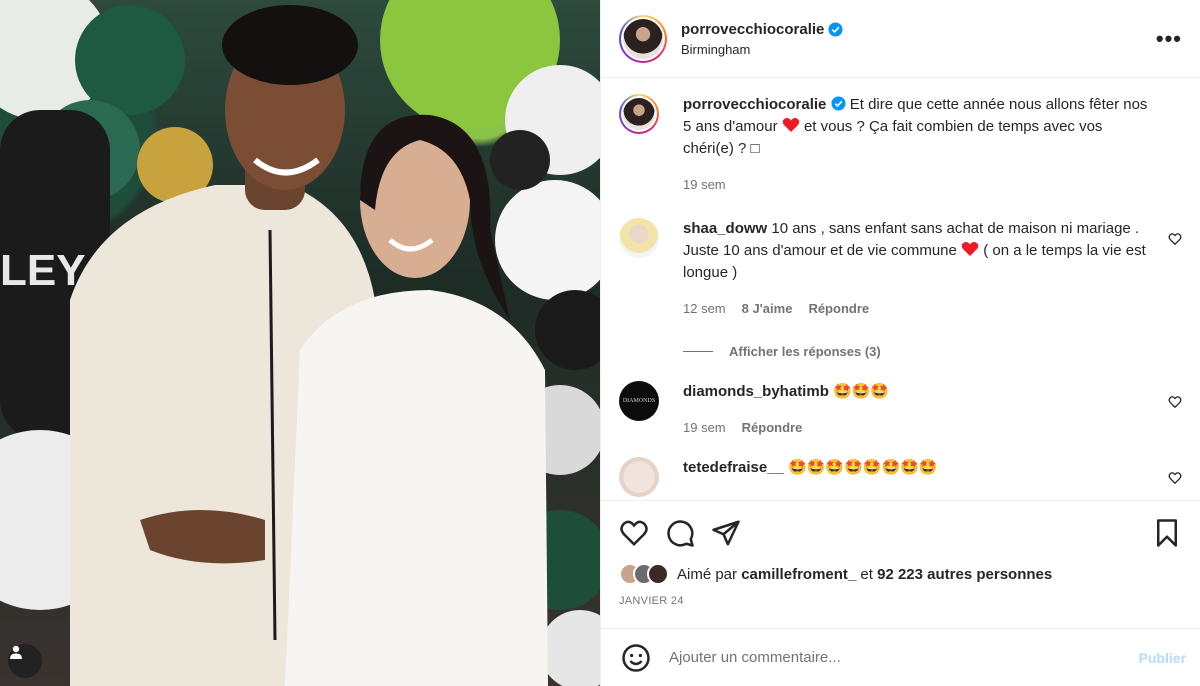 The height and width of the screenshot is (686, 1200). I want to click on comment-text: 🤩🤩🤩🤩🤩🤩🤩🤩, so click(863, 467).